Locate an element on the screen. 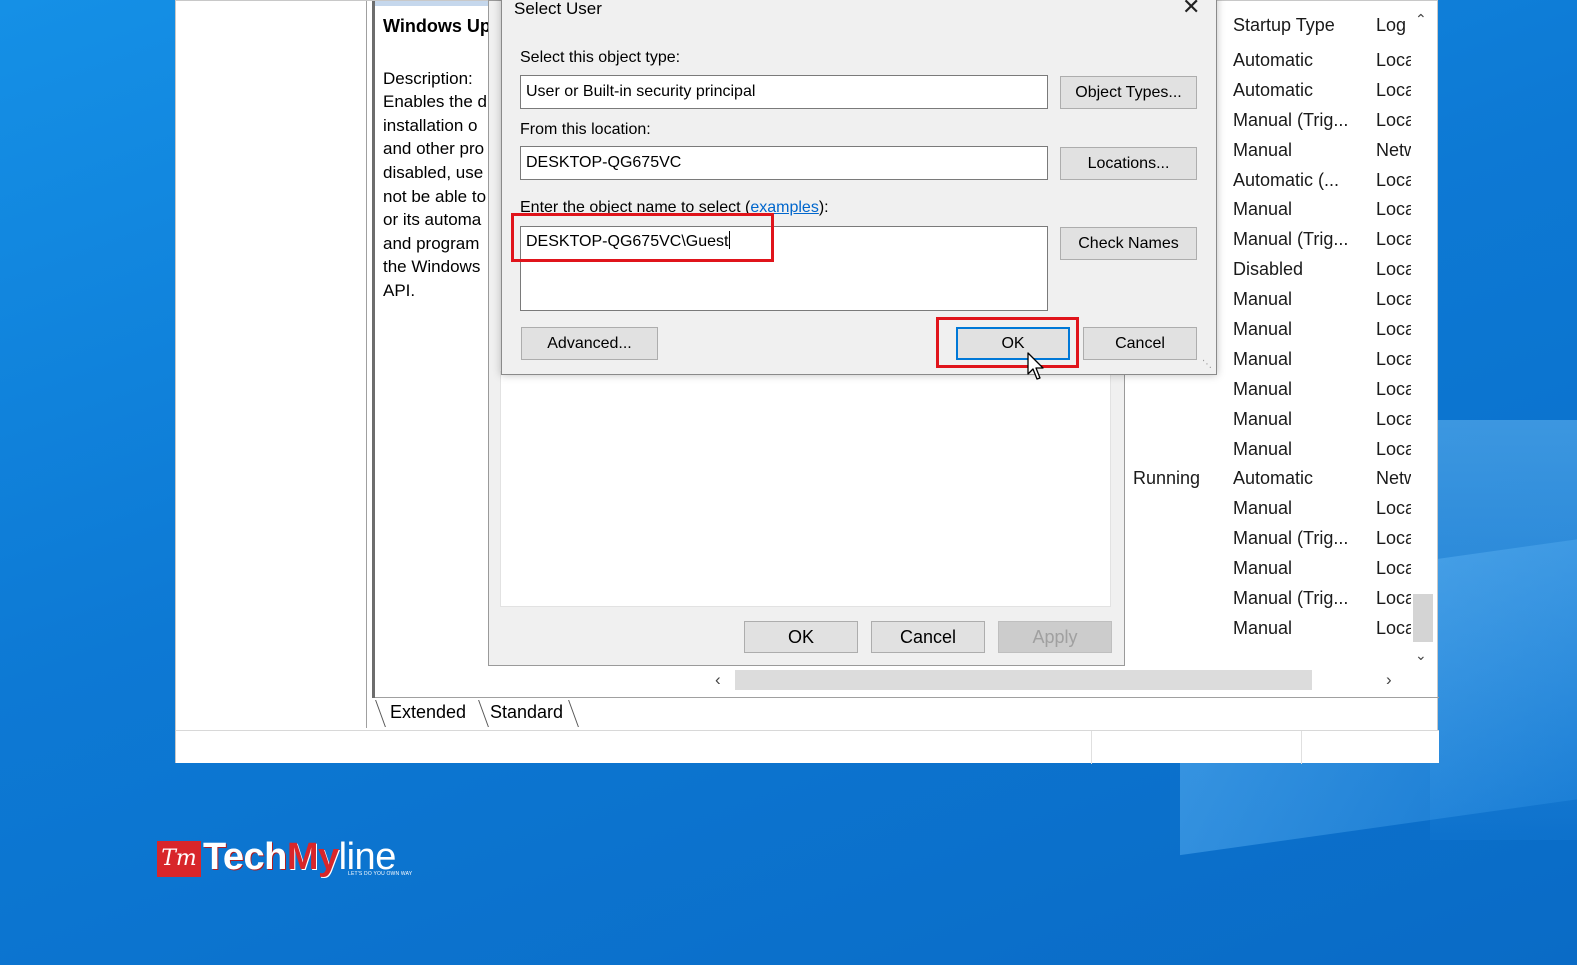 This screenshot has width=1577, height=965. close-icon: ✕ is located at coordinates (1191, 9).